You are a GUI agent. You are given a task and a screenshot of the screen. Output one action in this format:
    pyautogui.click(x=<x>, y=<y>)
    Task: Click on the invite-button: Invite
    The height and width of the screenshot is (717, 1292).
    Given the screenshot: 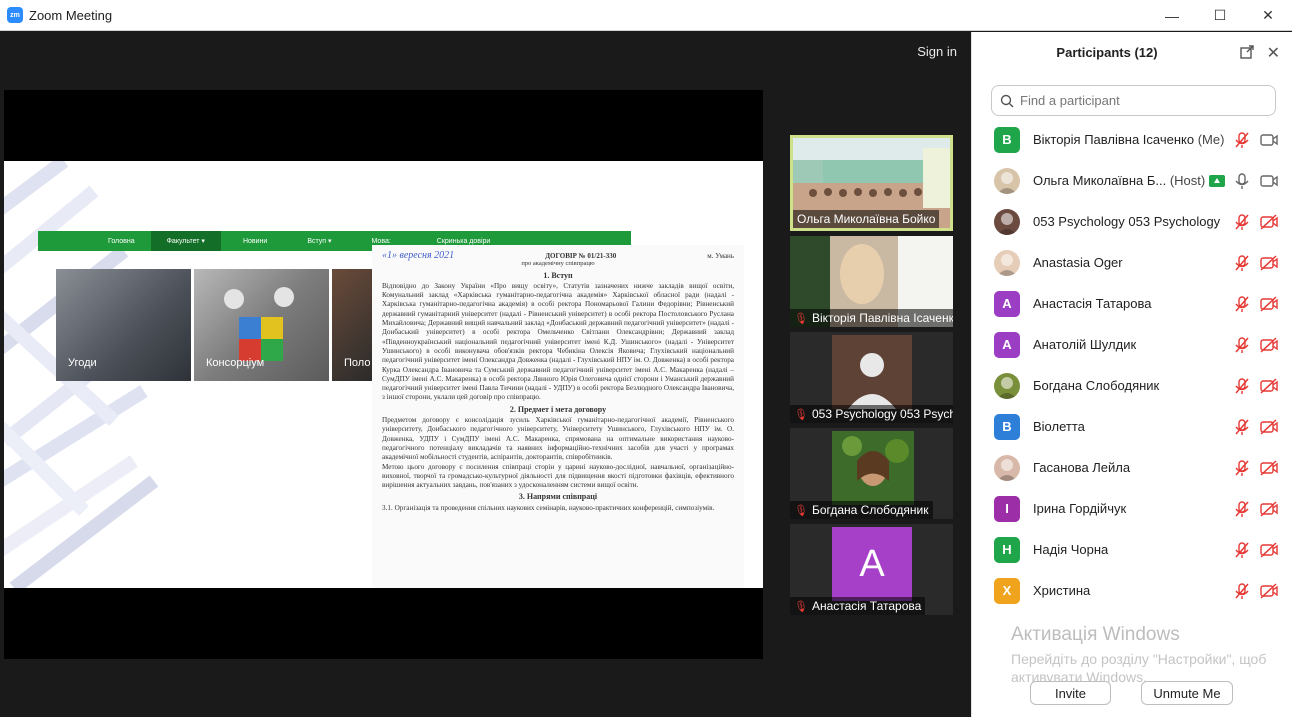 What is the action you would take?
    pyautogui.click(x=1070, y=693)
    